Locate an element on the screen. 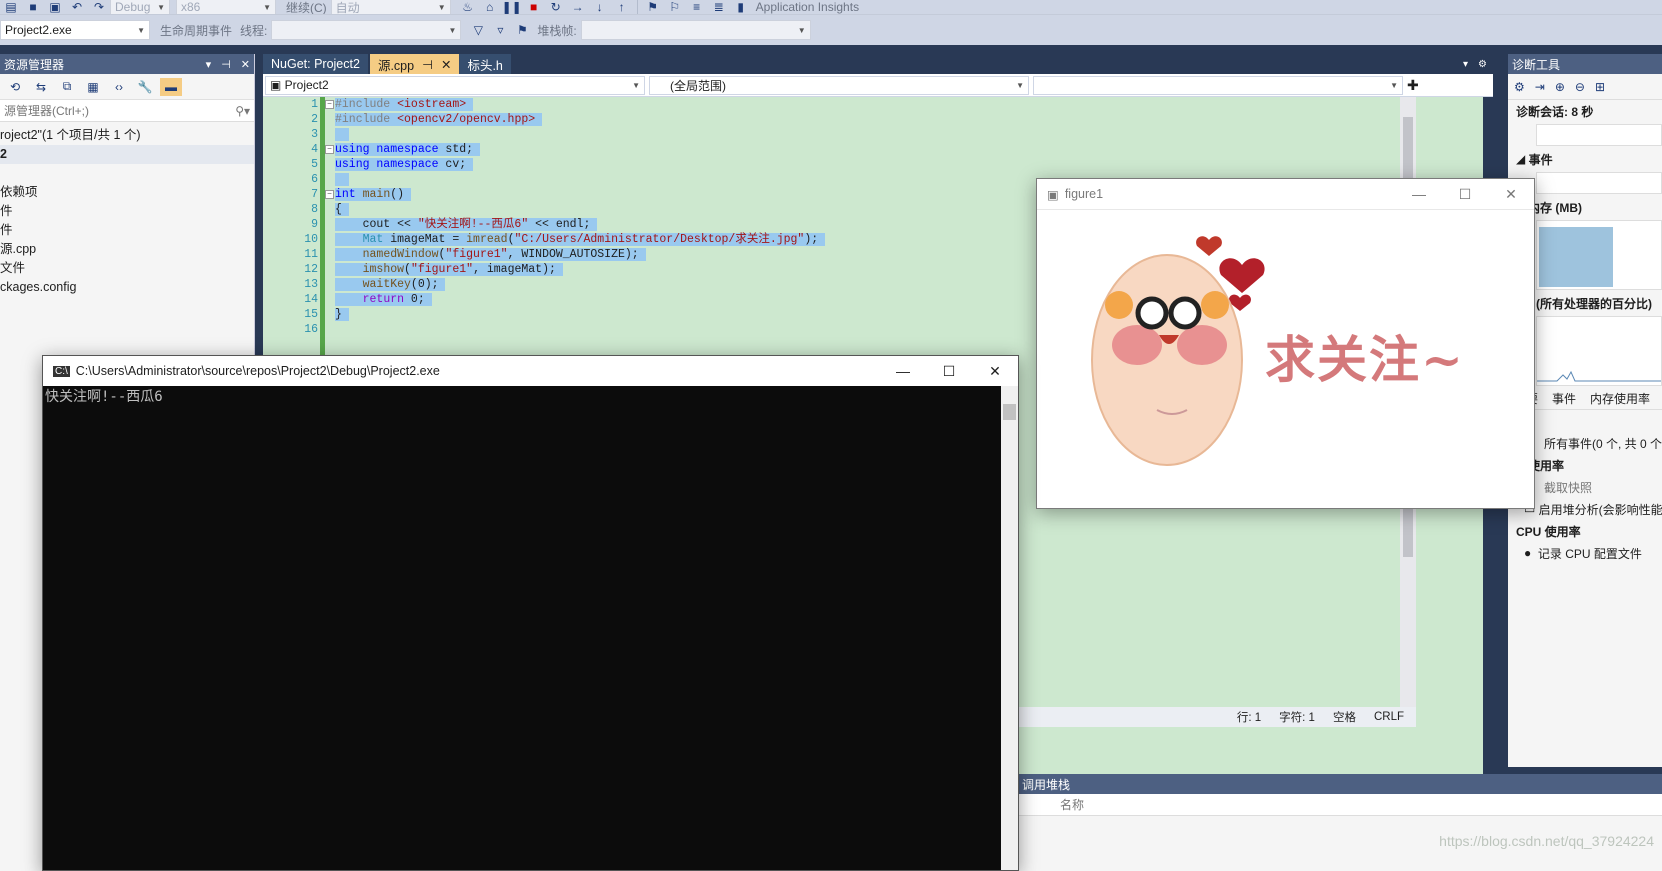 This screenshot has width=1662, height=871. lifecycle-events-button: 生命周期事件 is located at coordinates (196, 30).